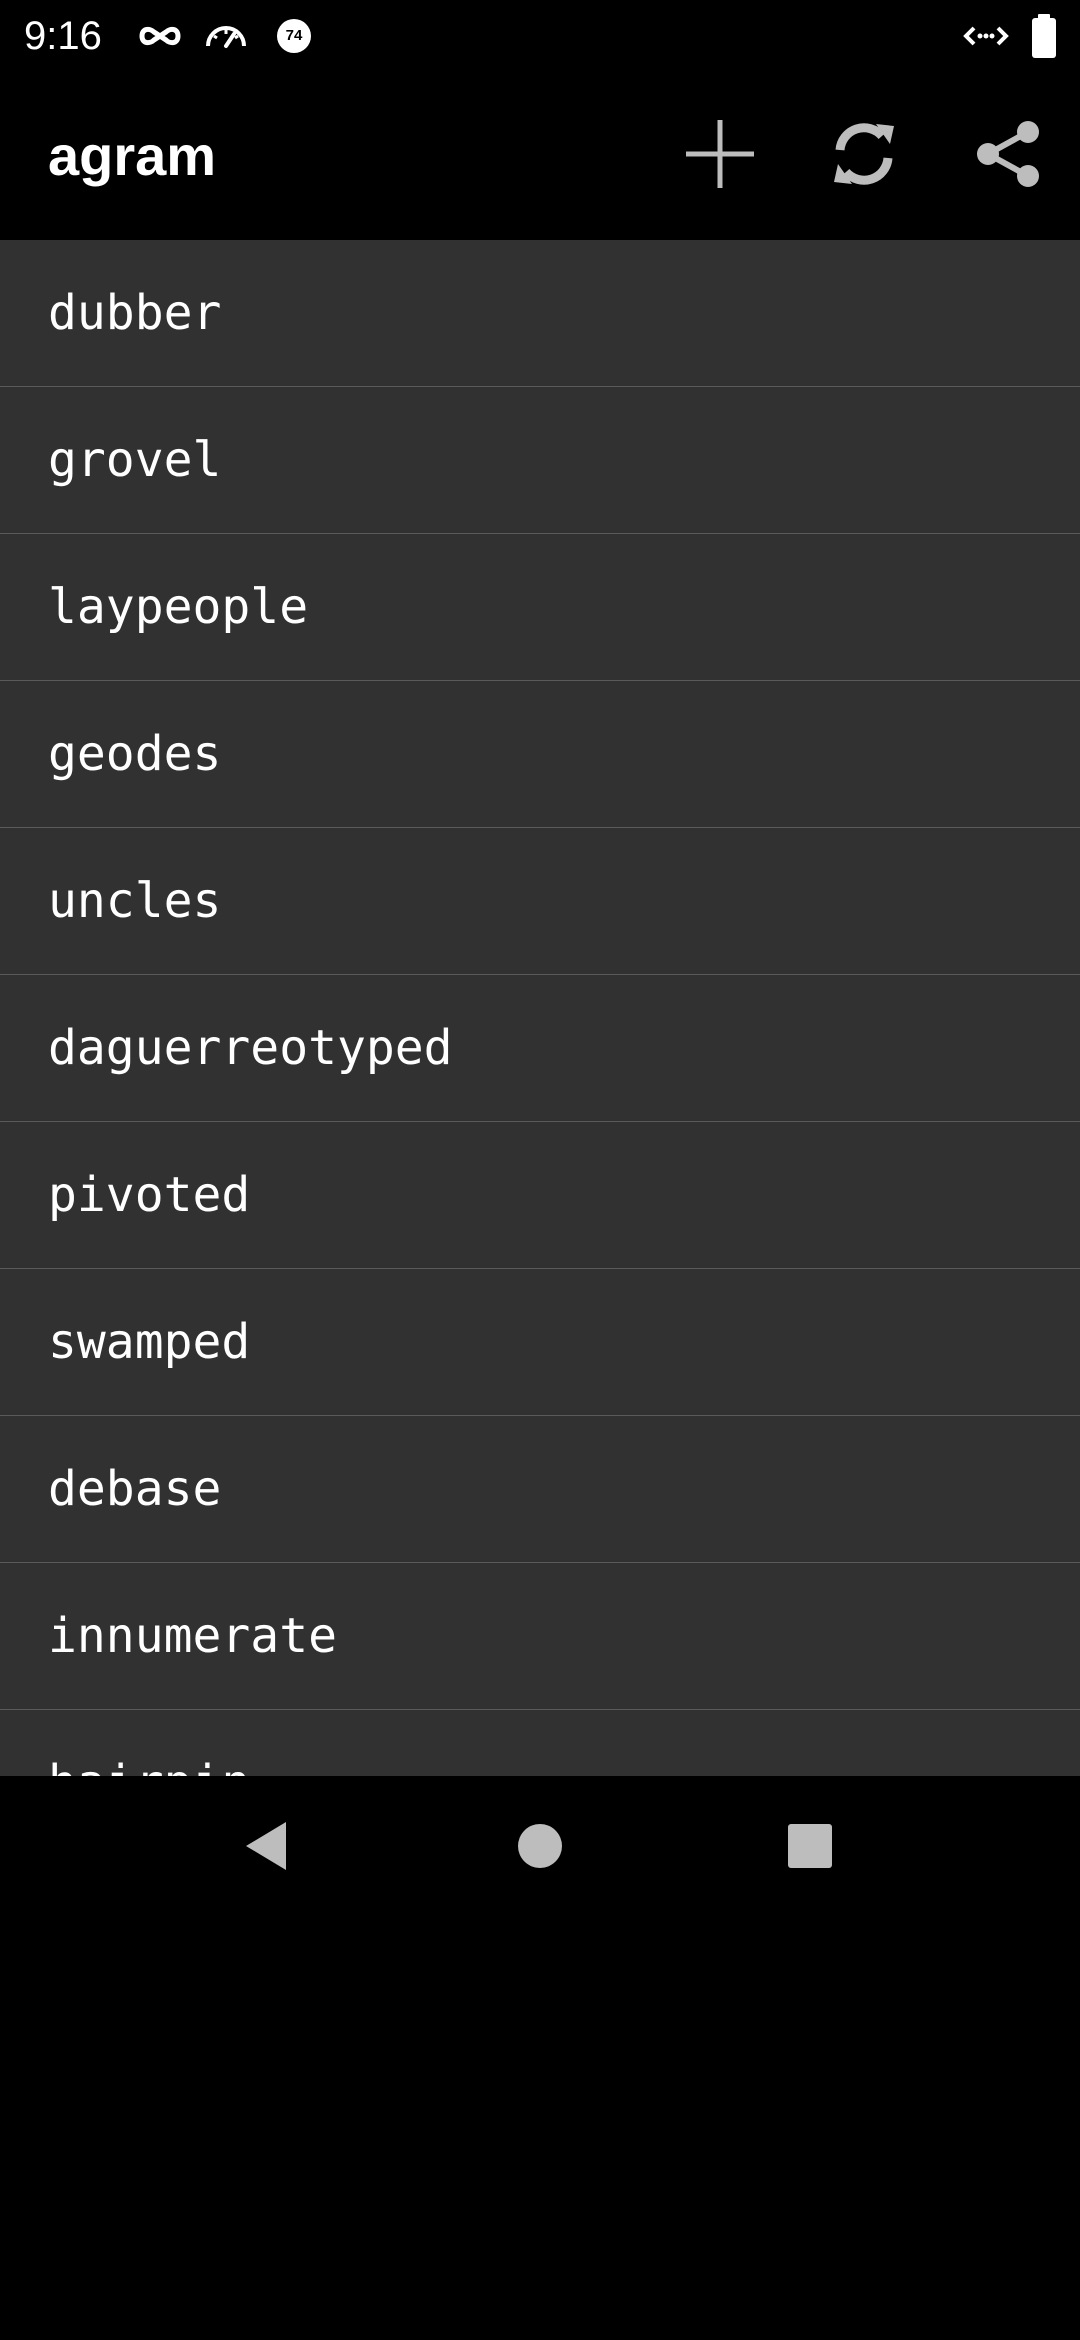 The width and height of the screenshot is (1080, 2340). What do you see at coordinates (540, 607) in the screenshot?
I see `list-item: laypeople` at bounding box center [540, 607].